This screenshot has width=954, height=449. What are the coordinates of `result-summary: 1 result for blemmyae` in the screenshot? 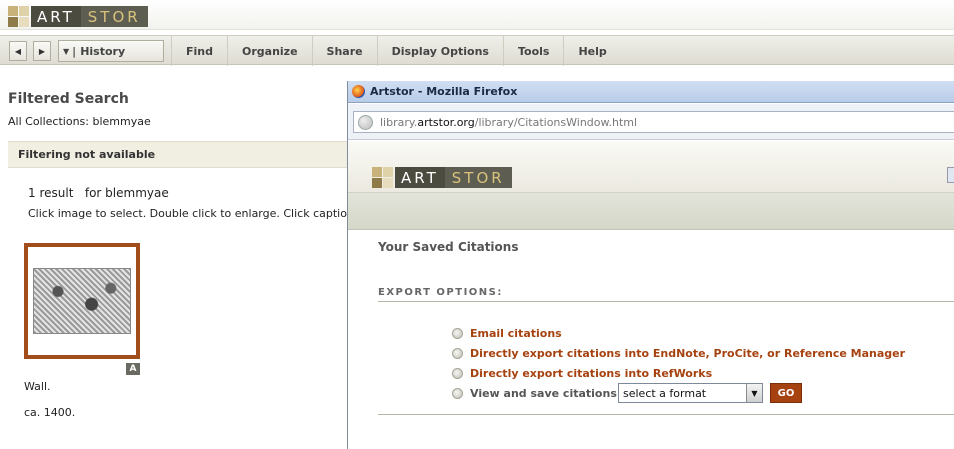 It's located at (98, 193).